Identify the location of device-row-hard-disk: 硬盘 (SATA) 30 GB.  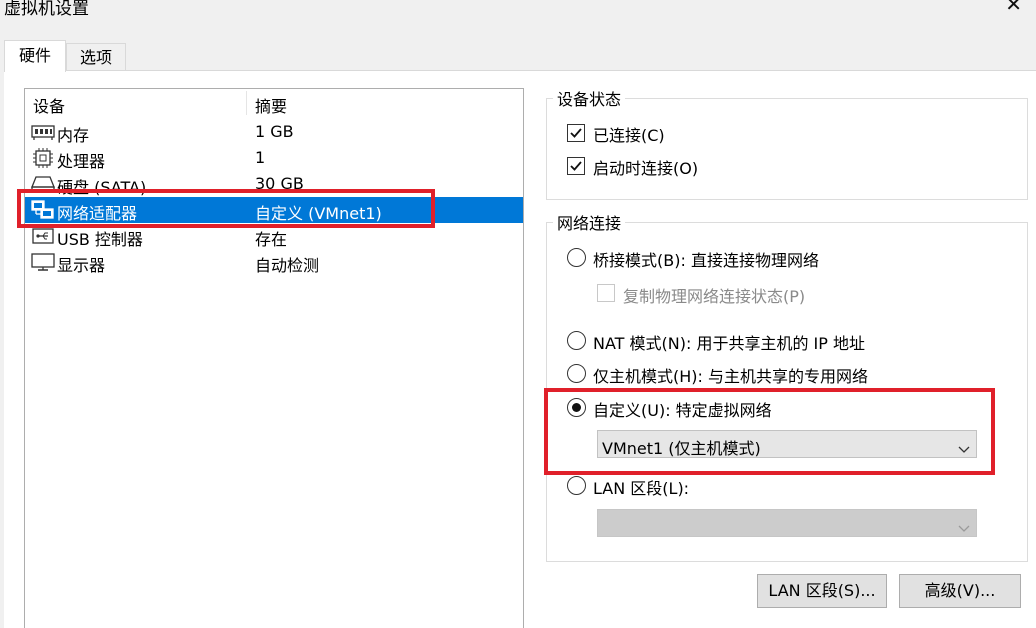
(274, 184).